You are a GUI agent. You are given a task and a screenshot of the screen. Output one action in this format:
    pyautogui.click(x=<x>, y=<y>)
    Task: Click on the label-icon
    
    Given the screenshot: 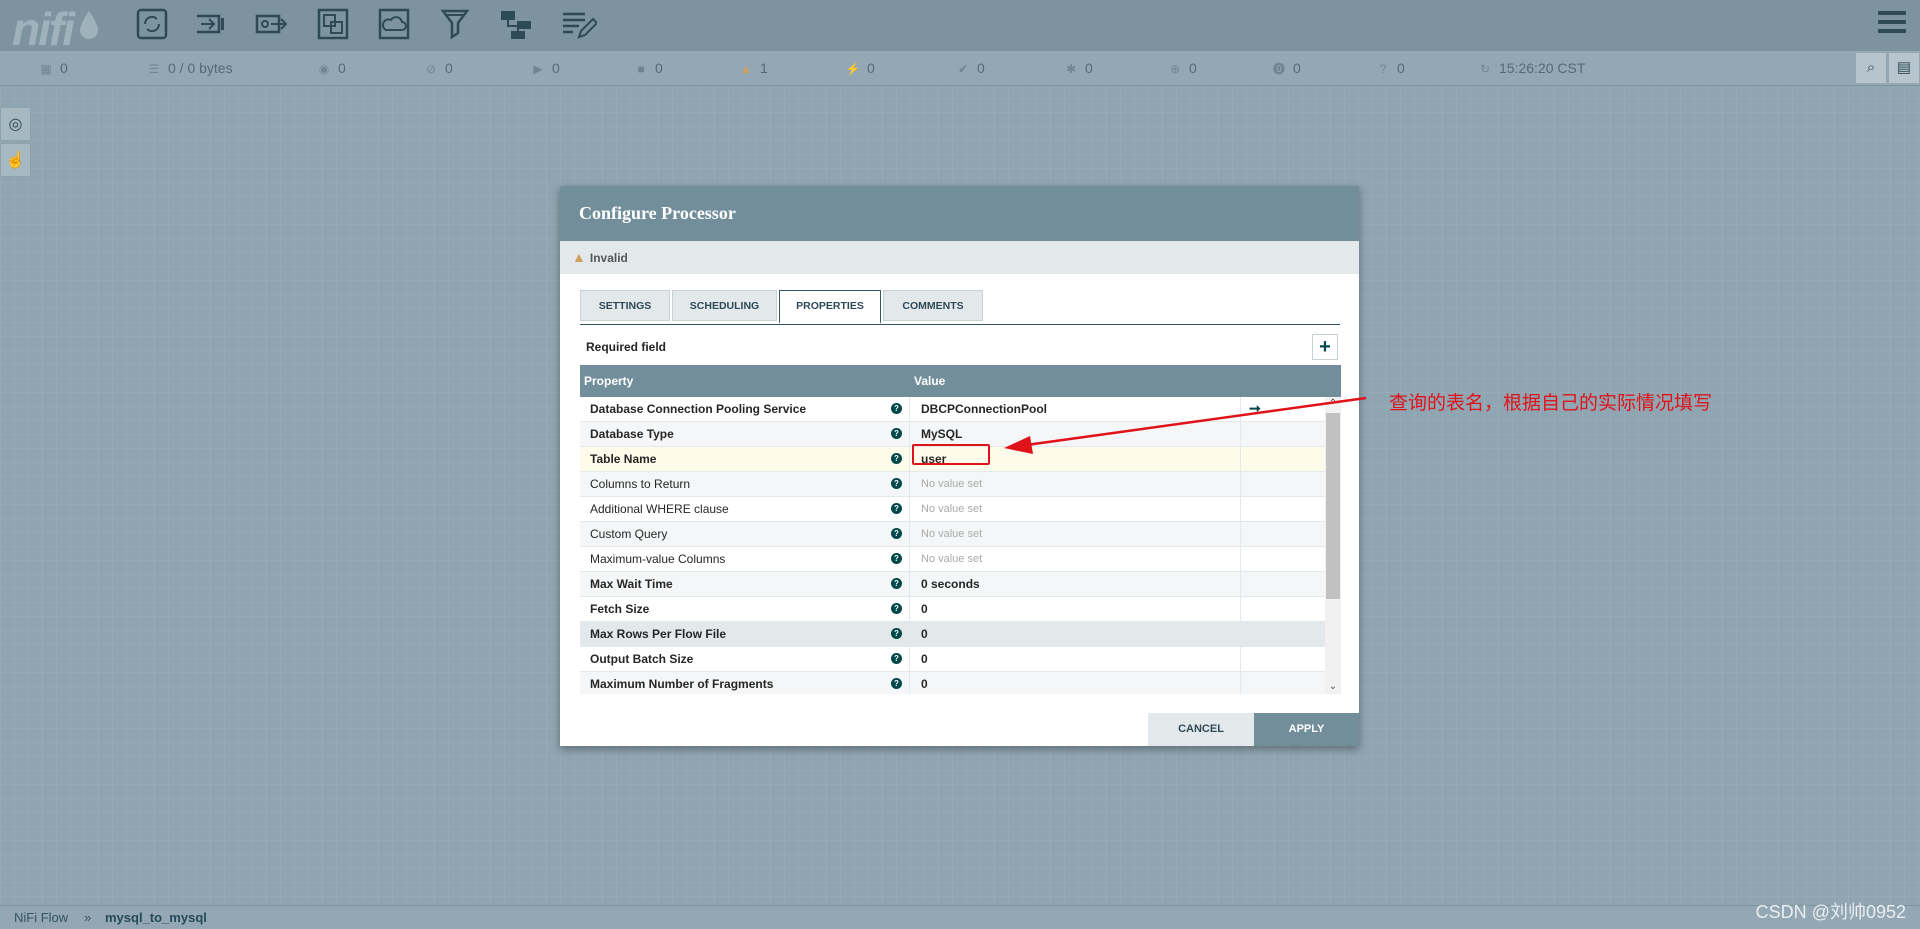 What is the action you would take?
    pyautogui.click(x=579, y=24)
    